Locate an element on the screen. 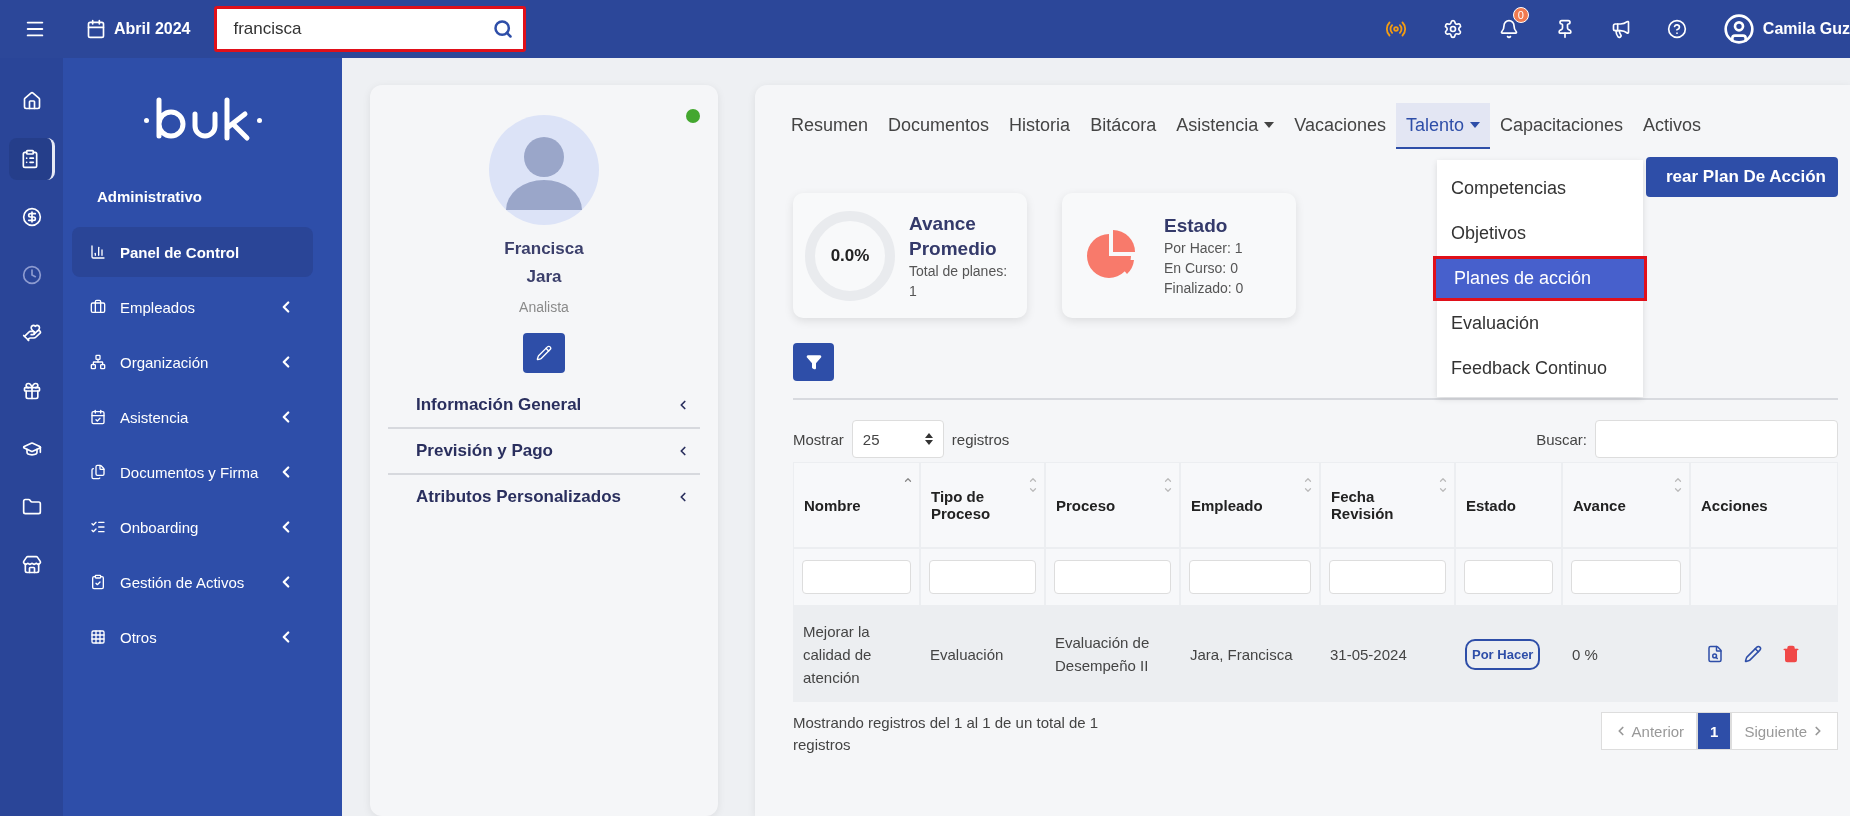  column-header: Fecha Revisión is located at coordinates (1380, 505).